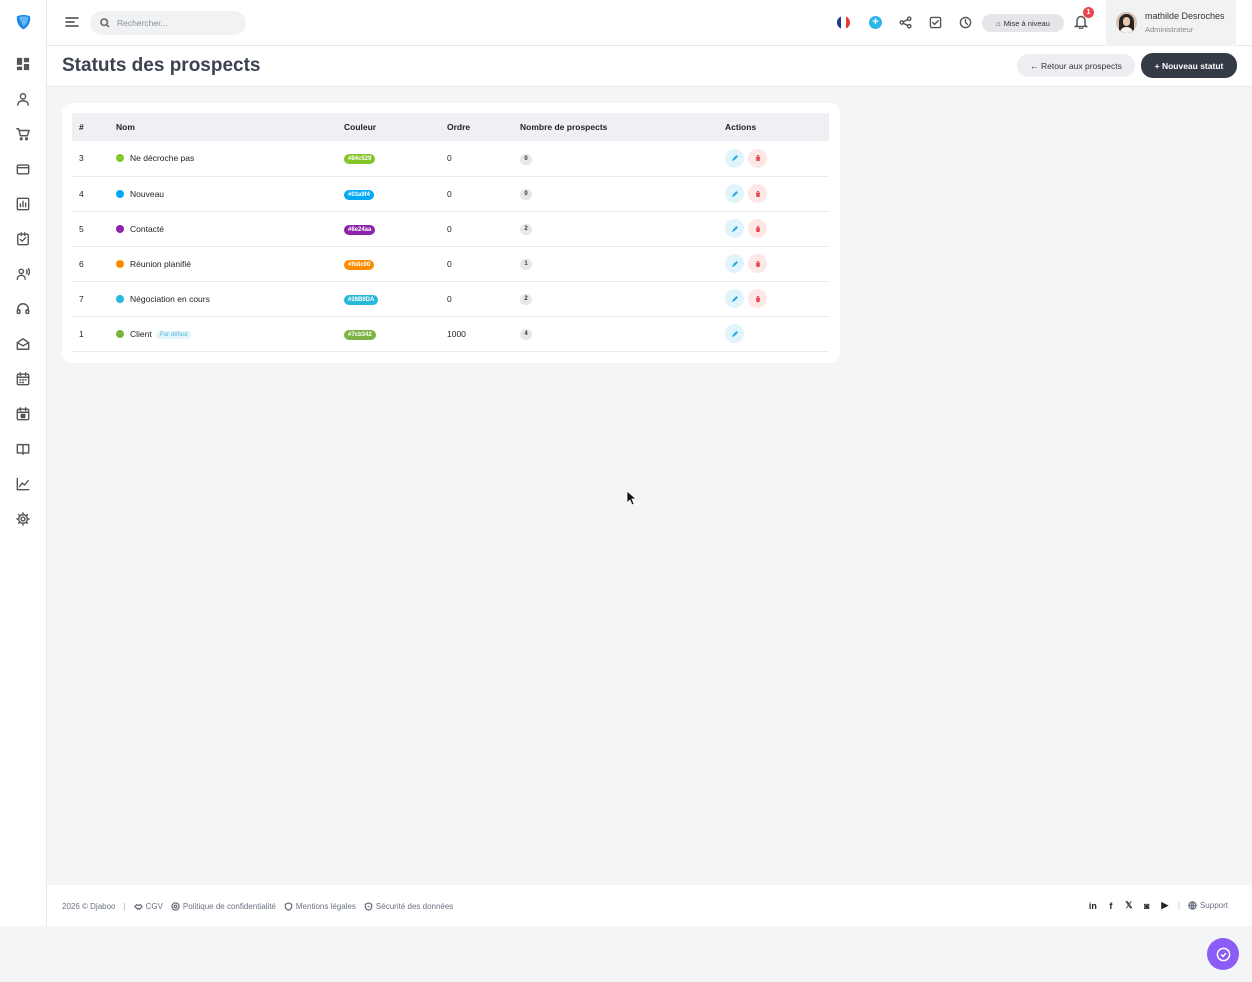  What do you see at coordinates (395, 263) in the screenshot?
I see `row-color-cell: #fb8c00` at bounding box center [395, 263].